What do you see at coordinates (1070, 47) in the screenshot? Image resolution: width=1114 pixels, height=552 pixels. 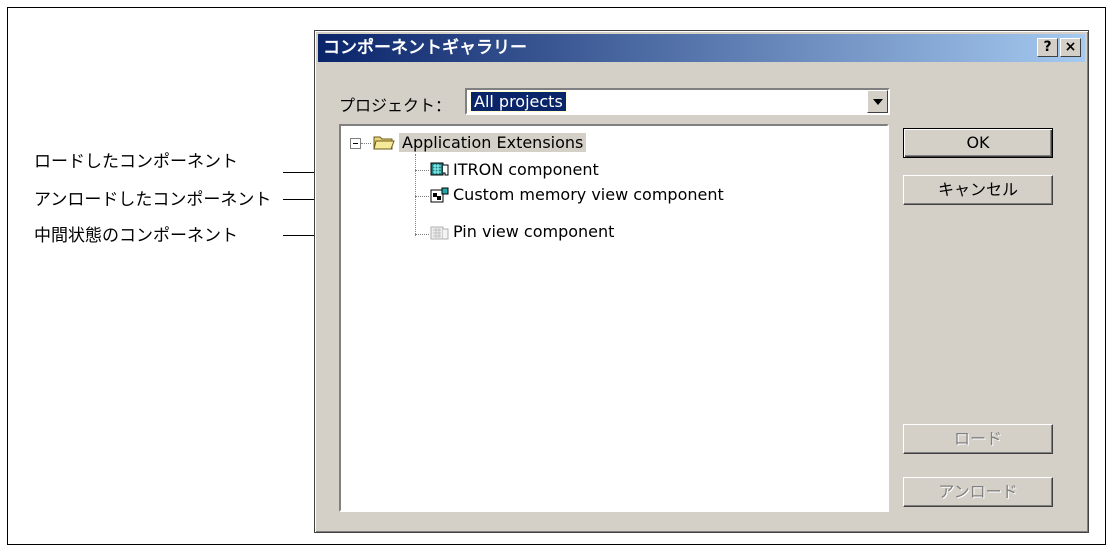 I see `close-button: ×` at bounding box center [1070, 47].